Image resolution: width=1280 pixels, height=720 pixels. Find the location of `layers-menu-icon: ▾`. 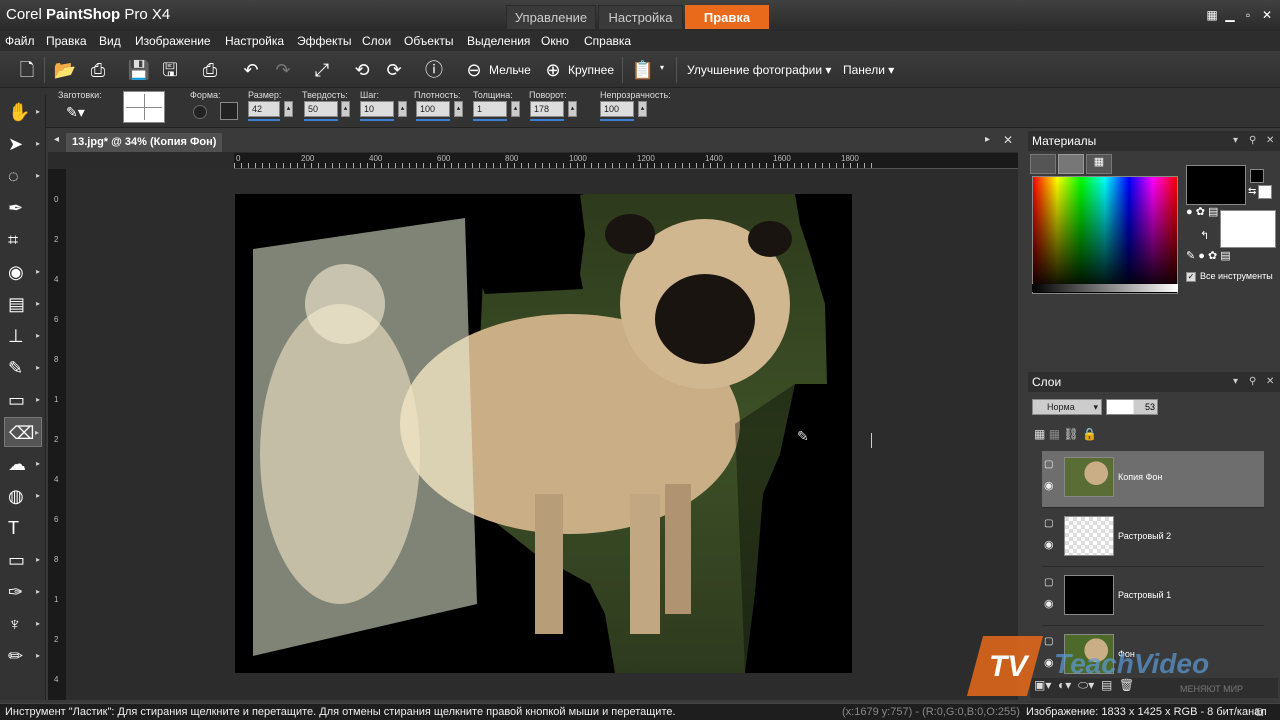

layers-menu-icon: ▾ is located at coordinates (1235, 382).